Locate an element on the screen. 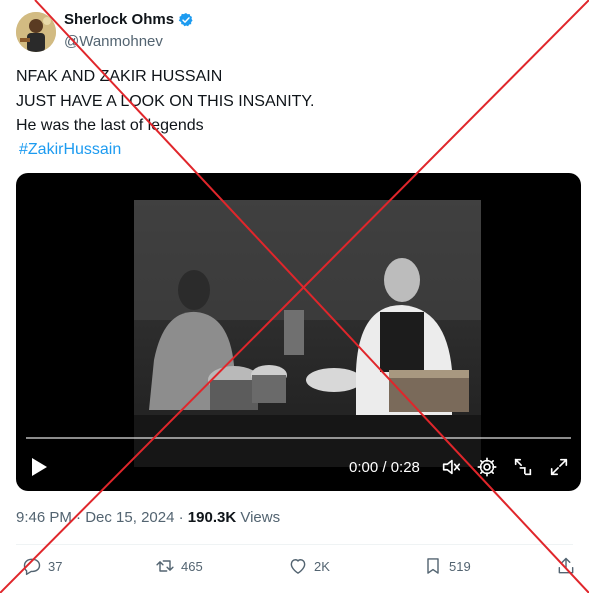  author-handle: @Wanmohnev is located at coordinates (113, 41).